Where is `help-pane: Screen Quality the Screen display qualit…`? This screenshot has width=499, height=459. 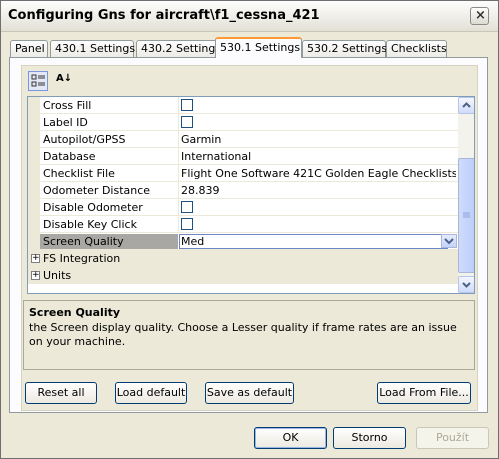 help-pane: Screen Quality the Screen display qualit… is located at coordinates (249, 335).